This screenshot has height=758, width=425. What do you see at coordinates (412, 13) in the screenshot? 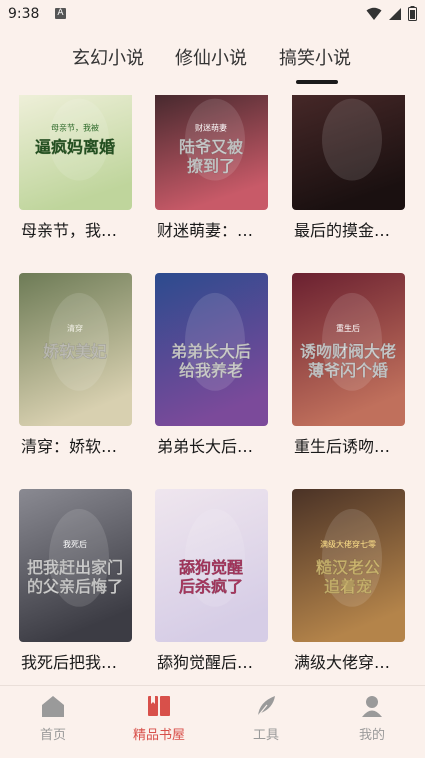
I see `battery-icon` at bounding box center [412, 13].